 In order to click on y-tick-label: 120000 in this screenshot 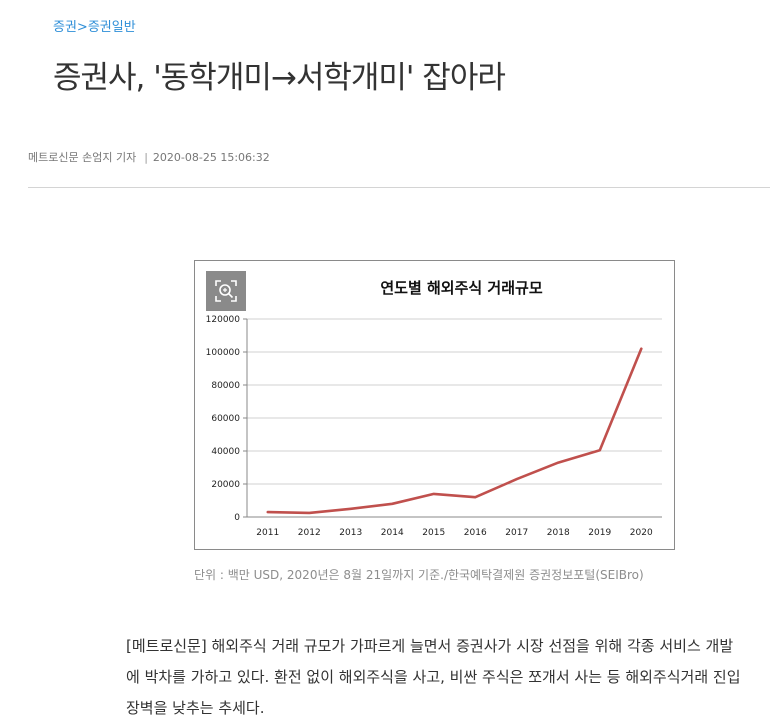, I will do `click(223, 320)`.